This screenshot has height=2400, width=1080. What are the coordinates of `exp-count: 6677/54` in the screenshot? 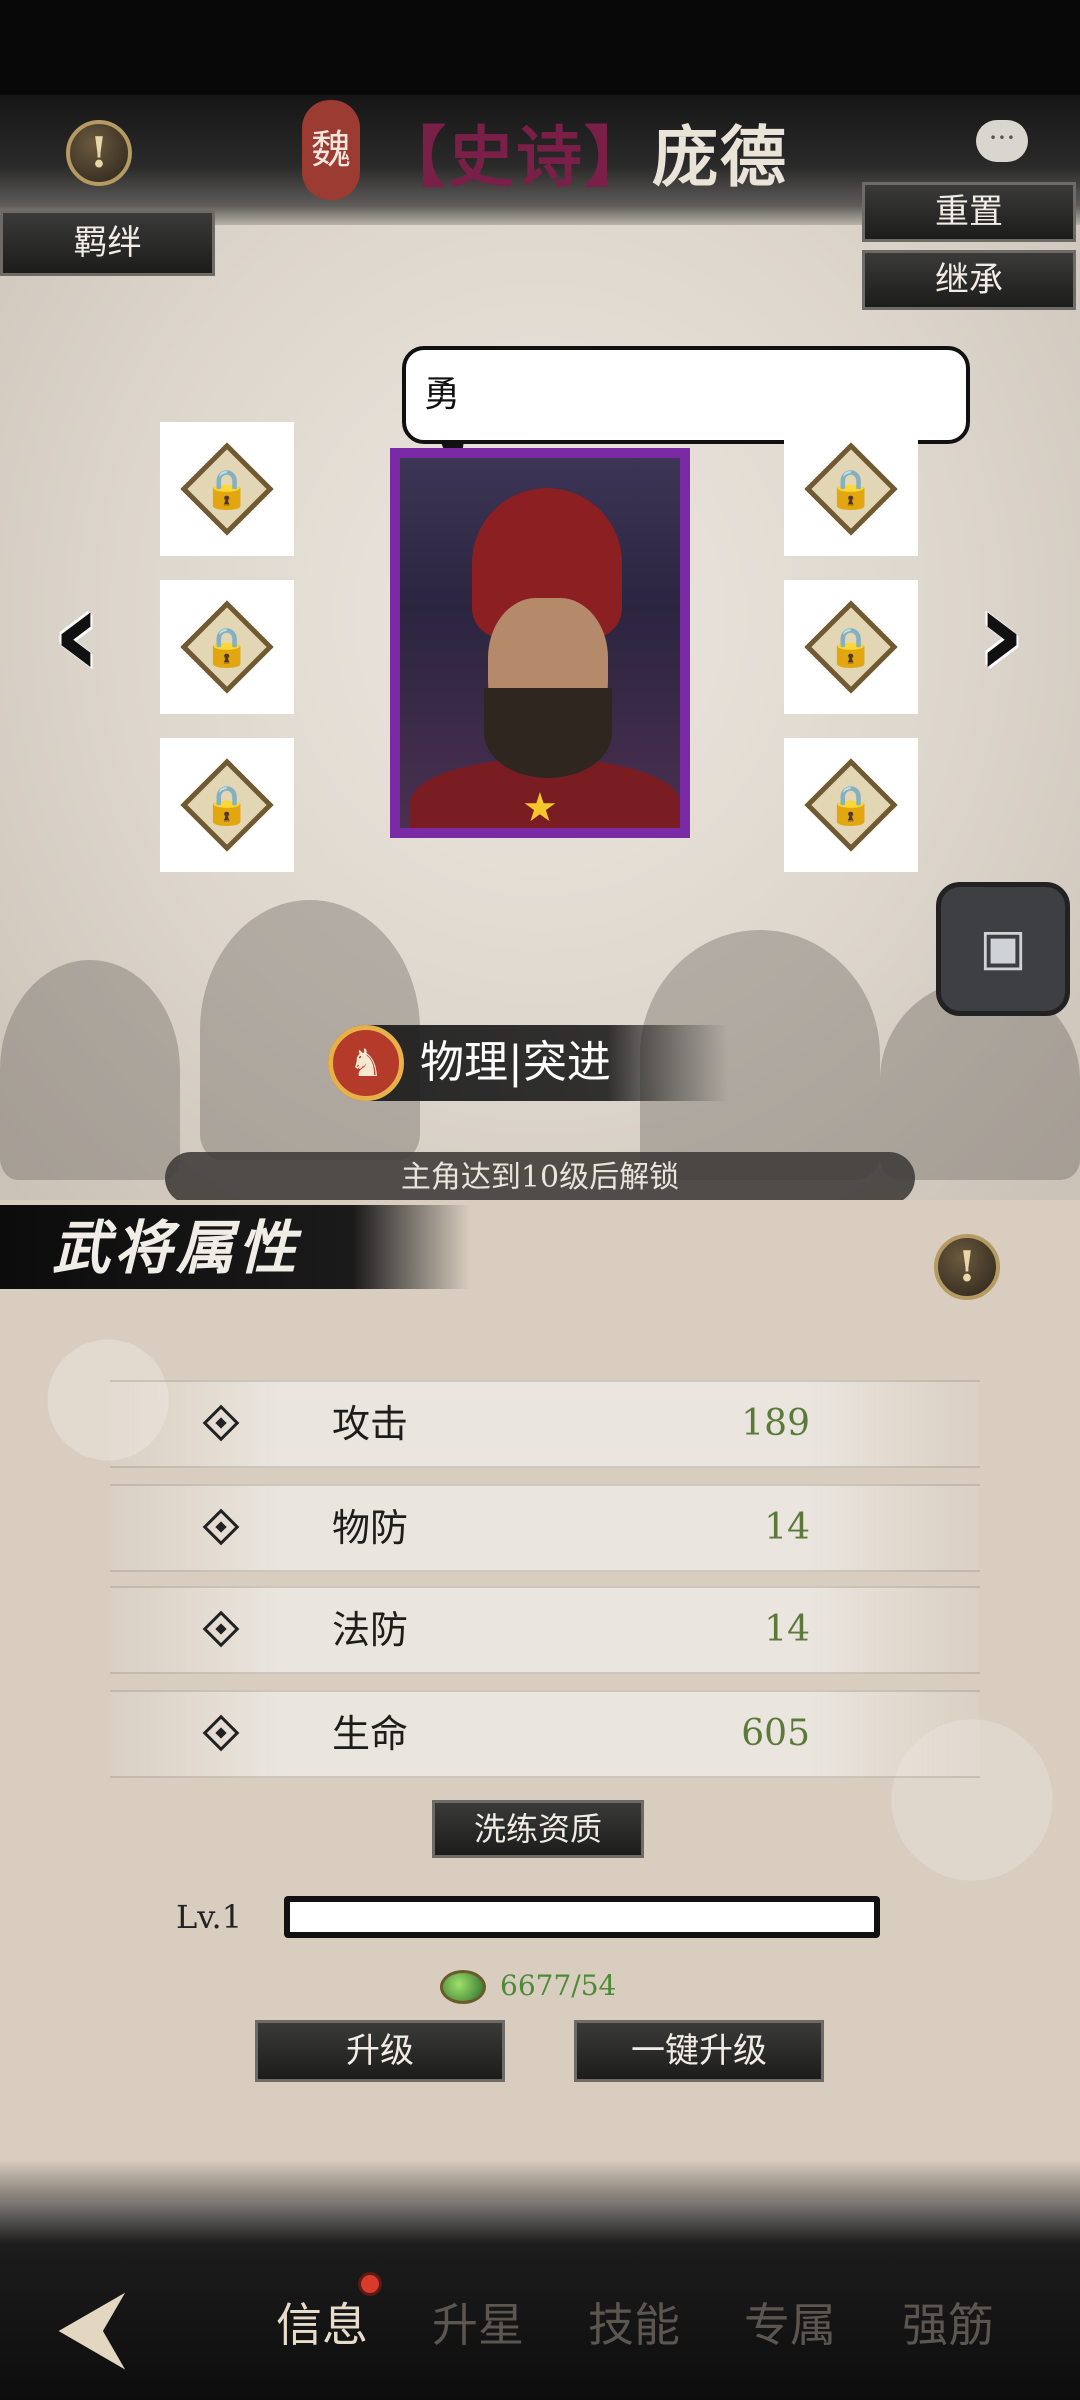 It's located at (558, 1985).